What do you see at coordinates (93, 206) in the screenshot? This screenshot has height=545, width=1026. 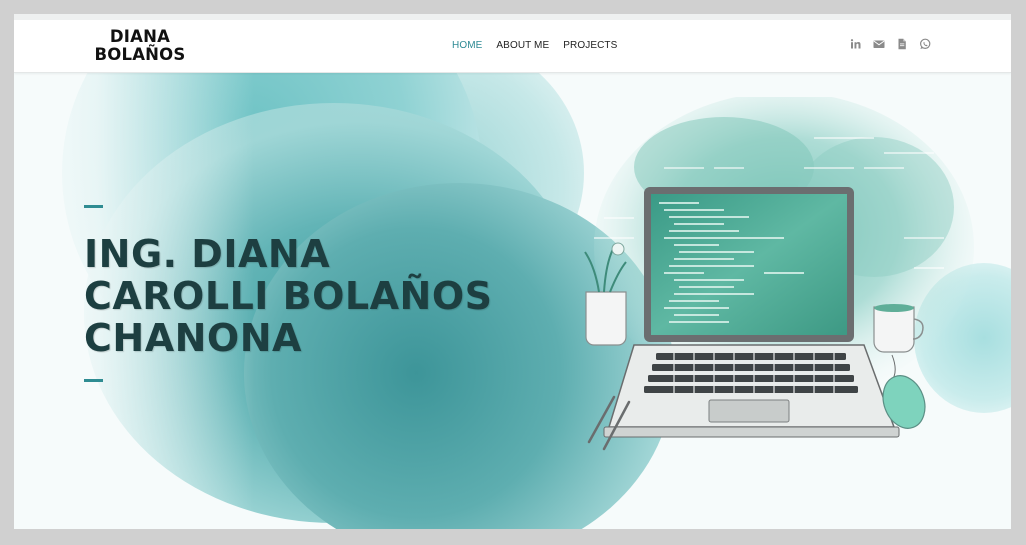 I see `title-accent-top` at bounding box center [93, 206].